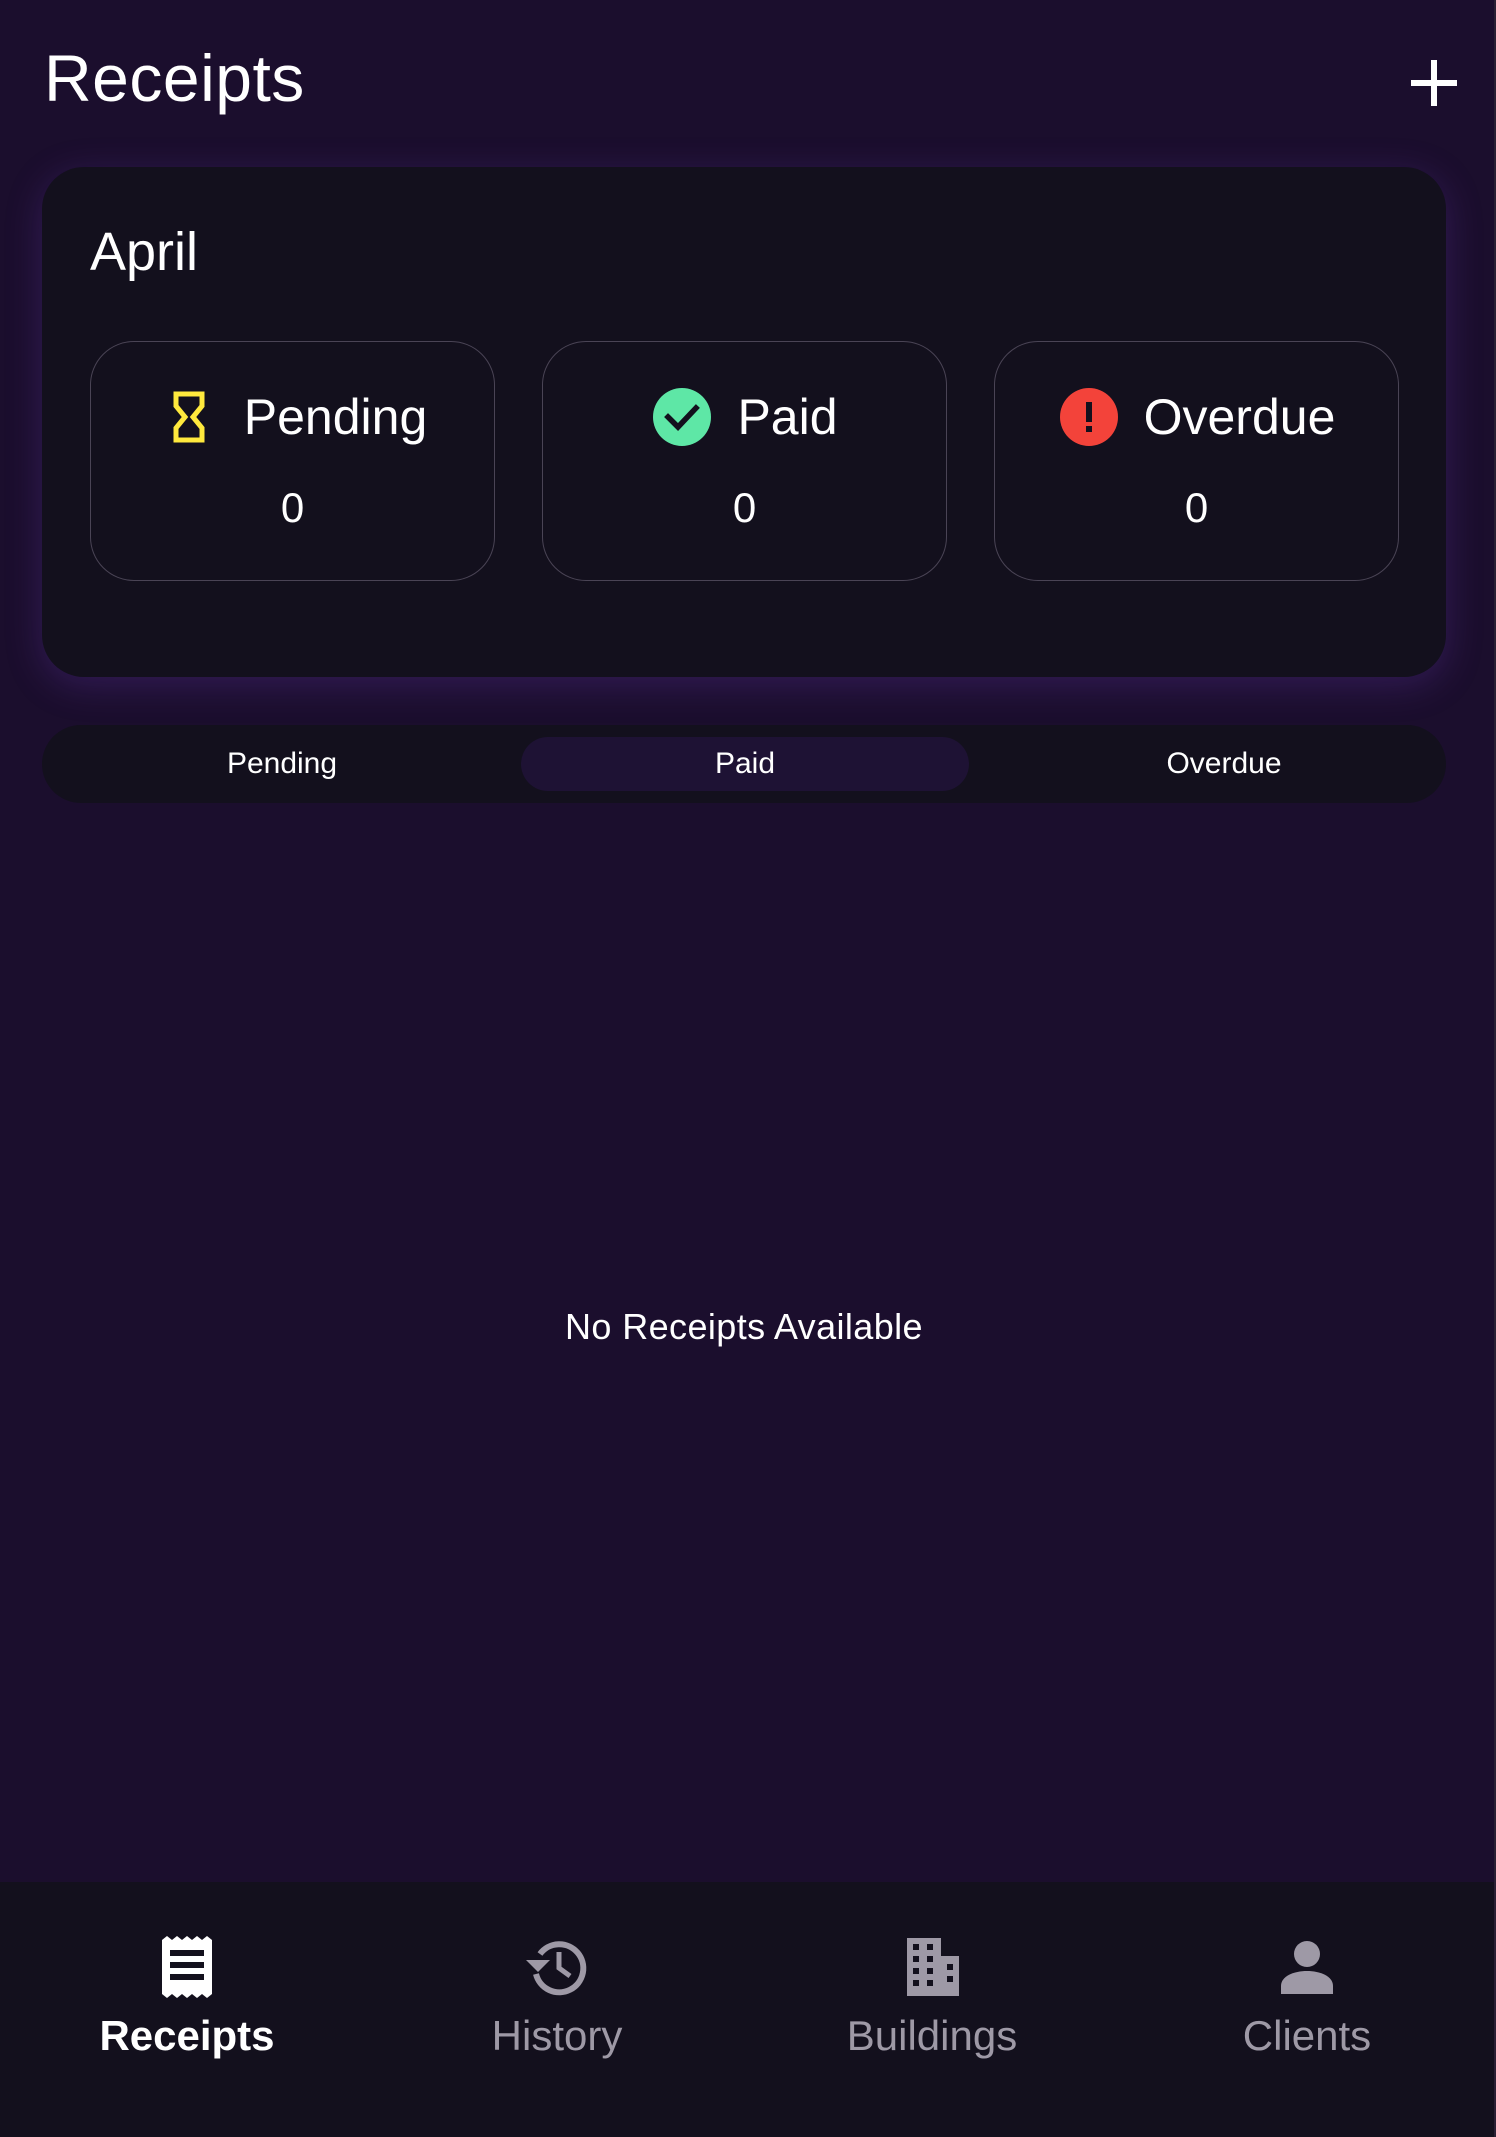 The image size is (1496, 2137). I want to click on stat-header: Paid, so click(744, 417).